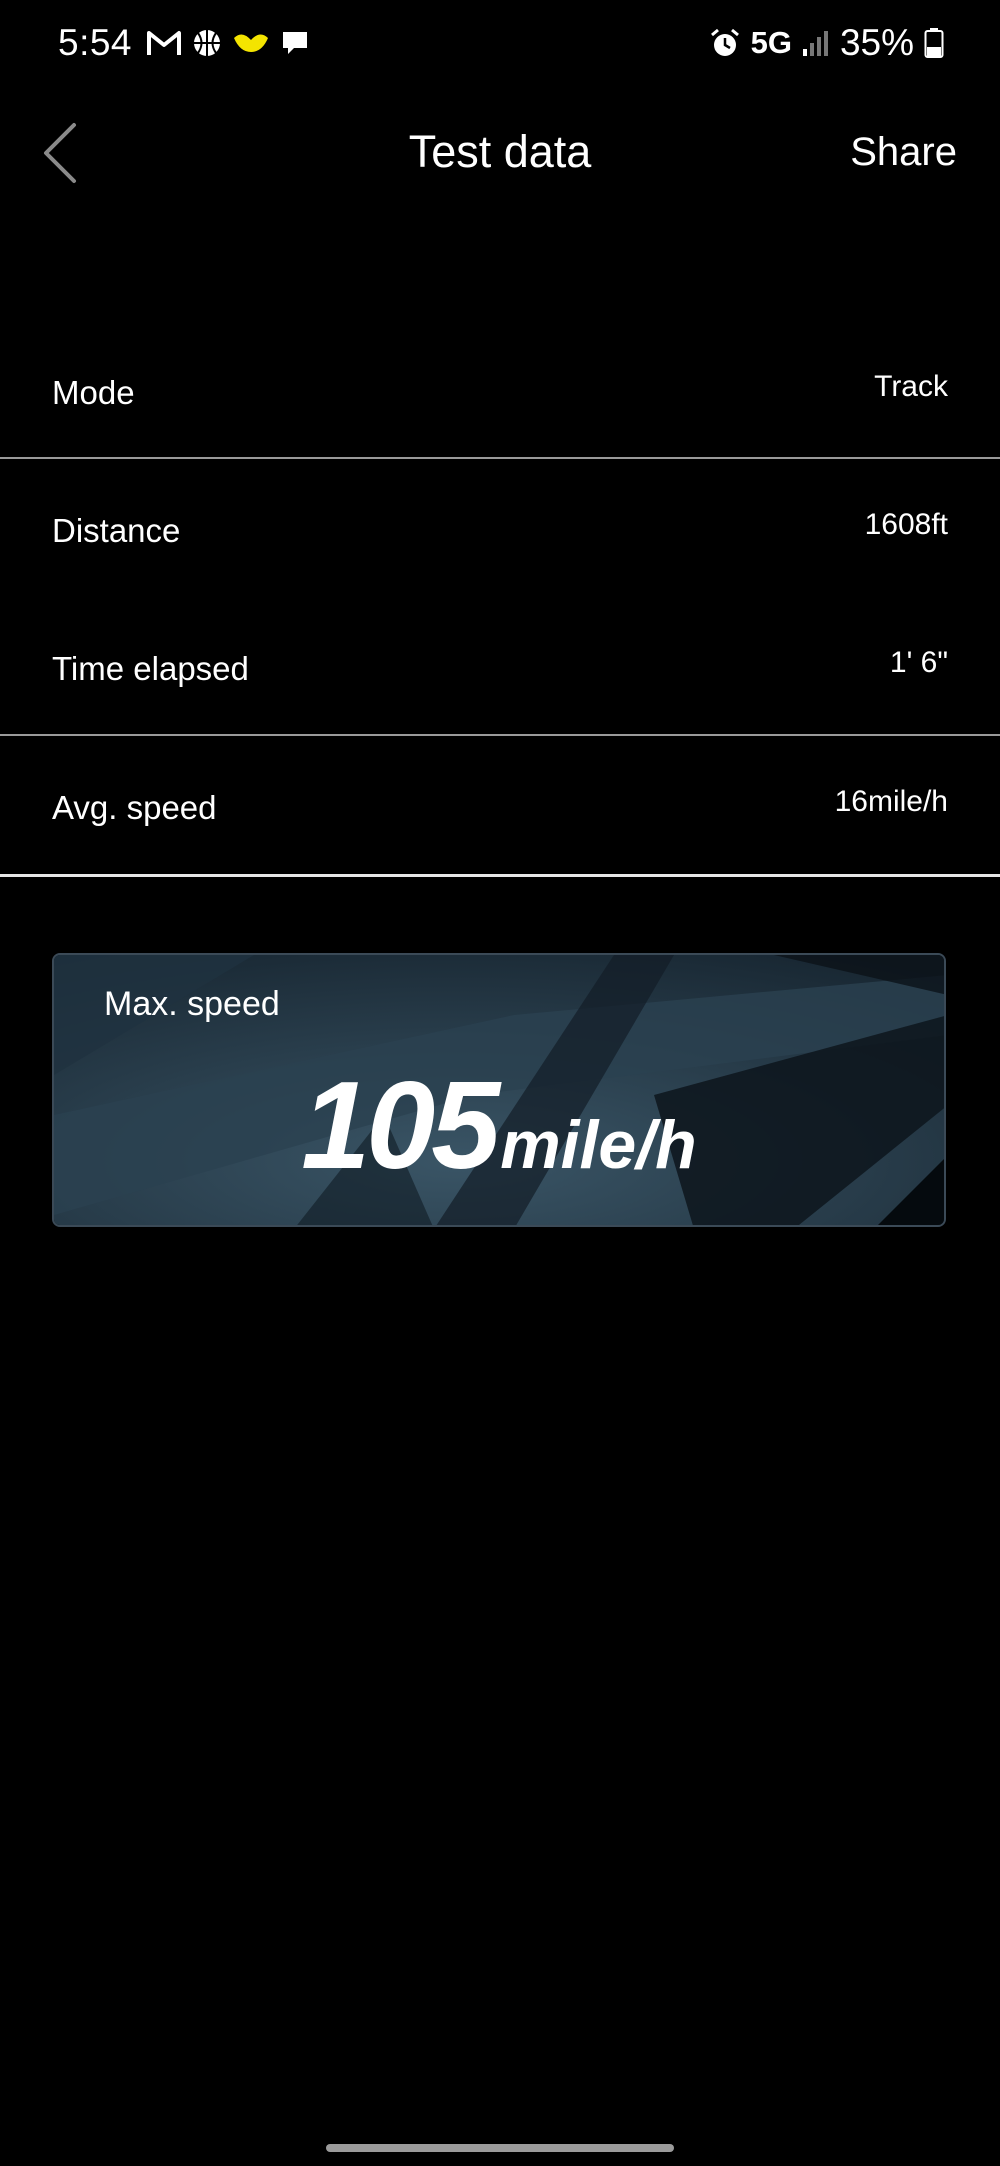 Image resolution: width=1000 pixels, height=2166 pixels. What do you see at coordinates (598, 1145) in the screenshot?
I see `max-speed-unit: mile/h` at bounding box center [598, 1145].